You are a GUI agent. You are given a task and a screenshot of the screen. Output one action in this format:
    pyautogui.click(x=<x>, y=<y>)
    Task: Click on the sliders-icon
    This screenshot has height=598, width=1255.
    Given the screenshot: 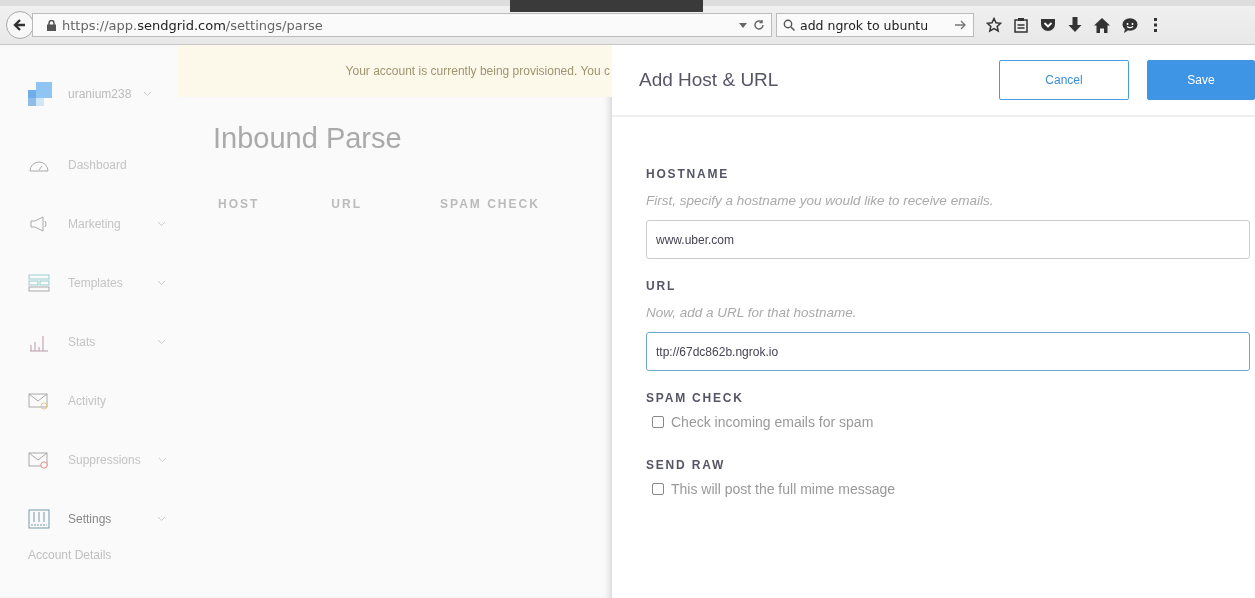 What is the action you would take?
    pyautogui.click(x=39, y=518)
    